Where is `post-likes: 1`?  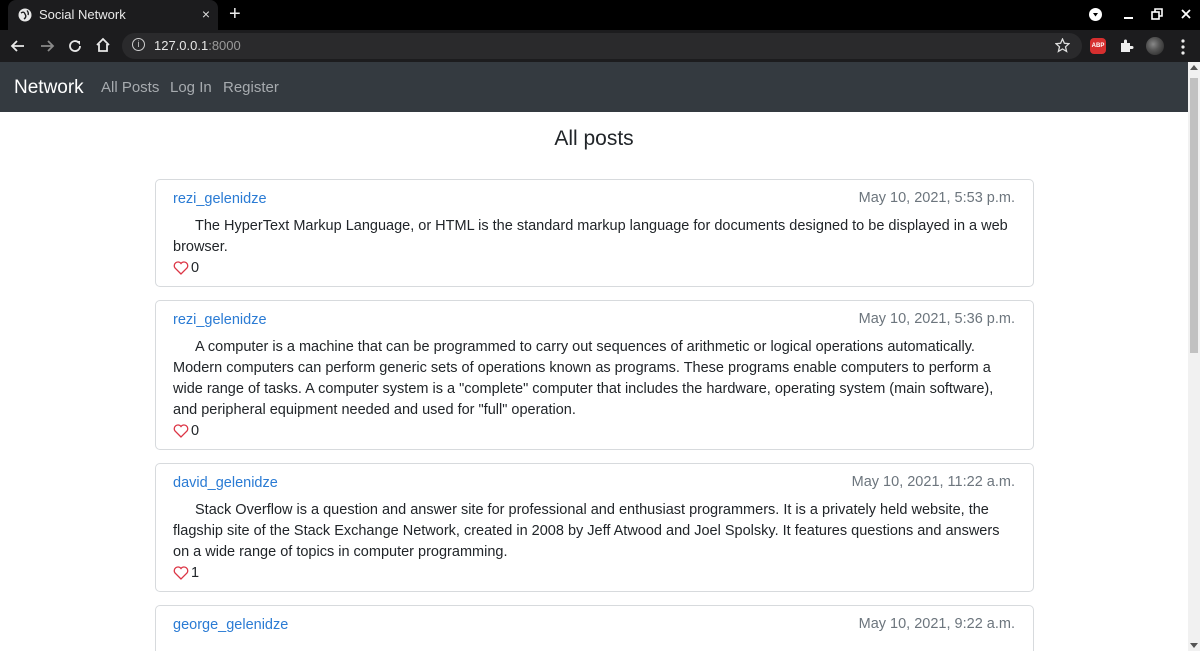 post-likes: 1 is located at coordinates (594, 573).